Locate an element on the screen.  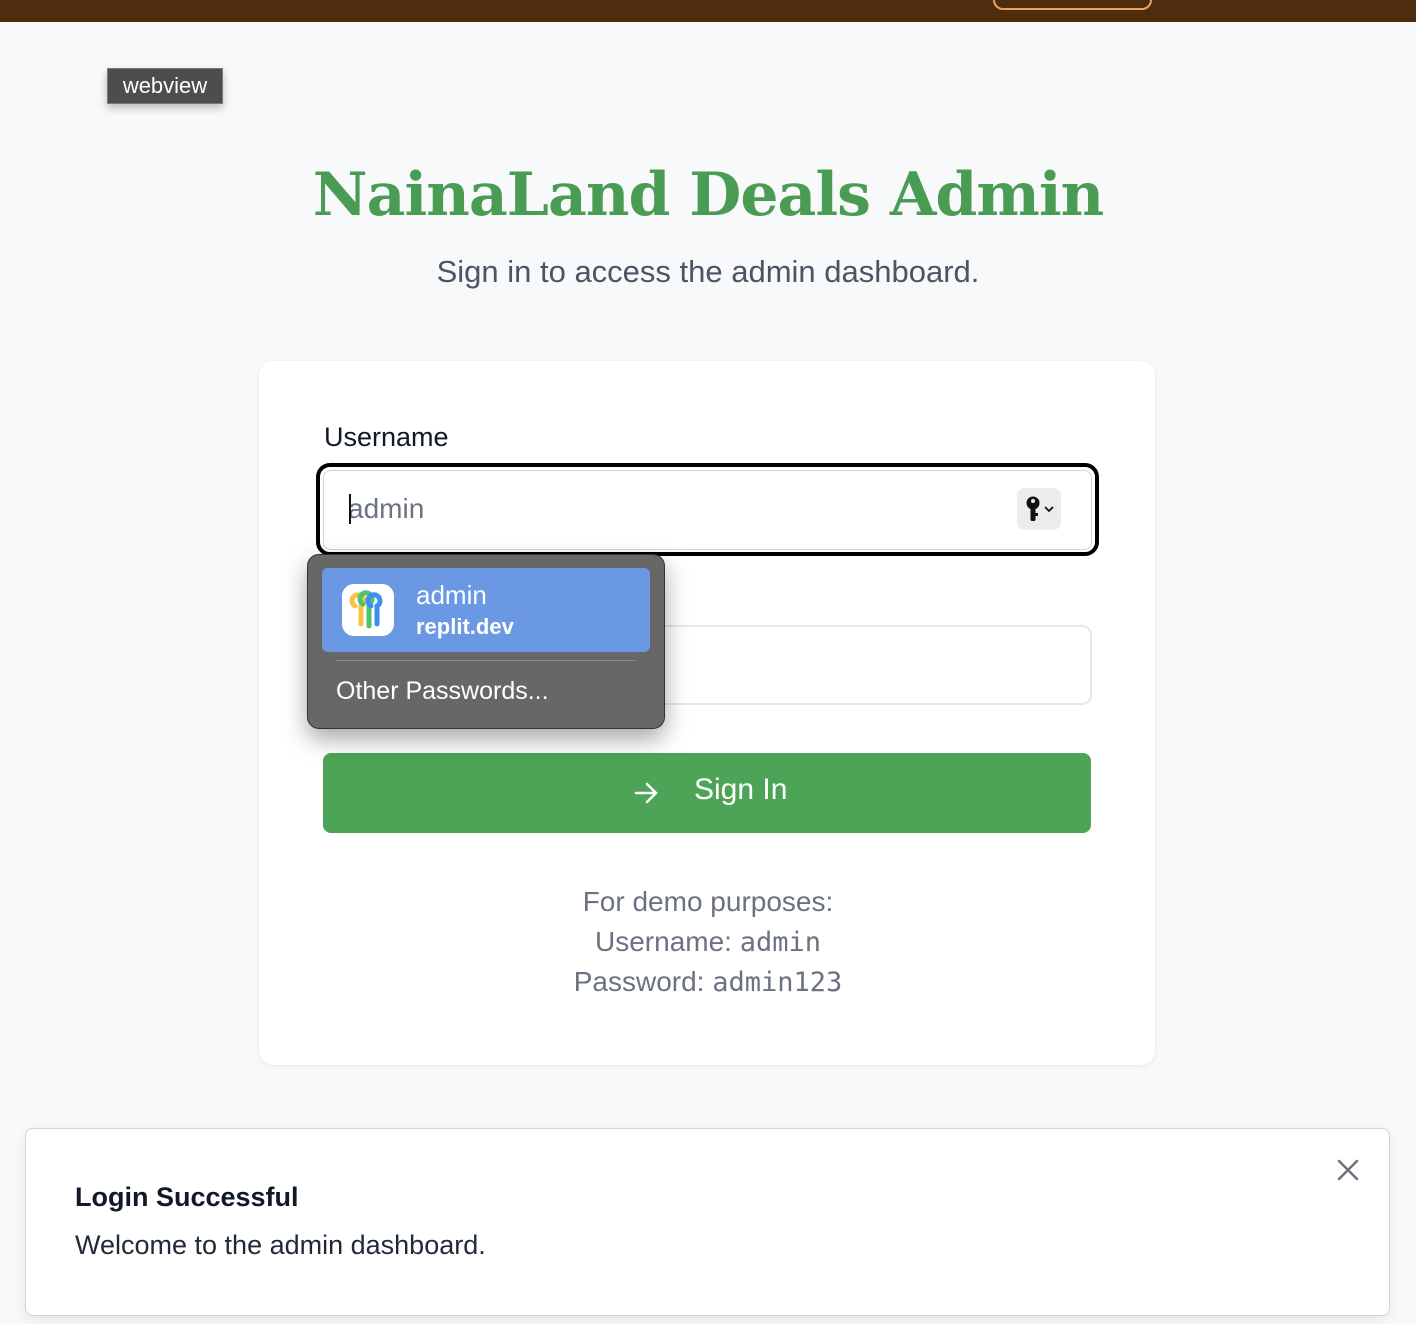
text-caret is located at coordinates (350, 509).